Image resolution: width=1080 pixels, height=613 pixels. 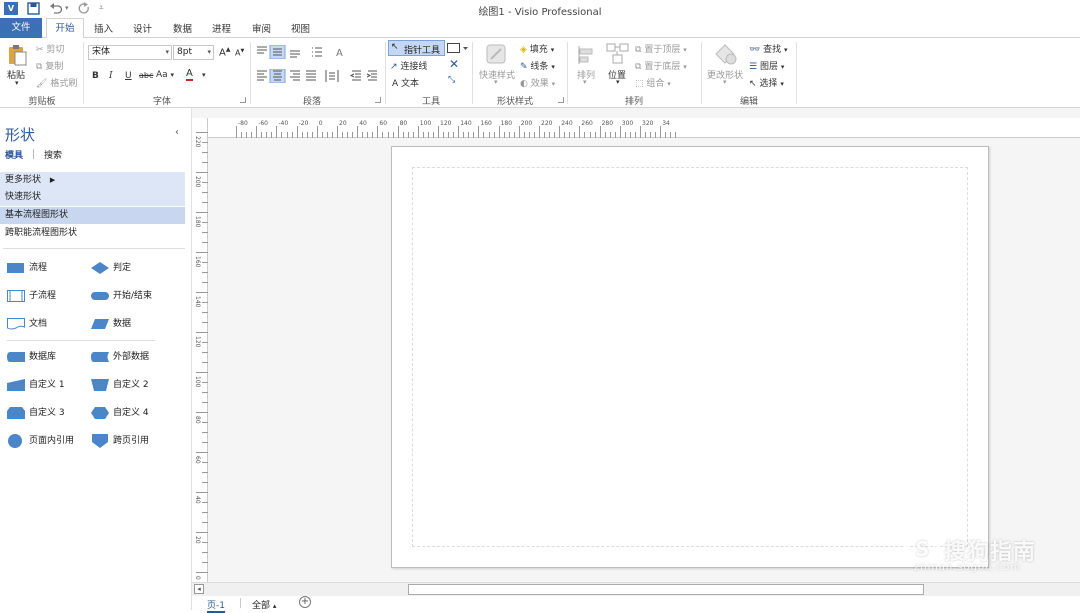 I want to click on stencil-shape-custom-3: 自定义 3, so click(x=42, y=413).